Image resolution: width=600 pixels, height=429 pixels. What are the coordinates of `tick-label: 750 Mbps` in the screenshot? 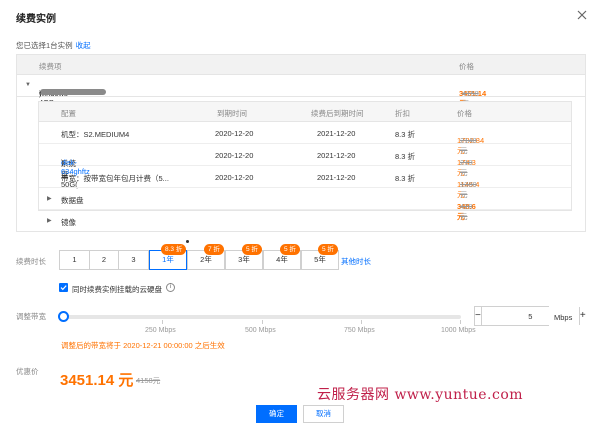 It's located at (359, 330).